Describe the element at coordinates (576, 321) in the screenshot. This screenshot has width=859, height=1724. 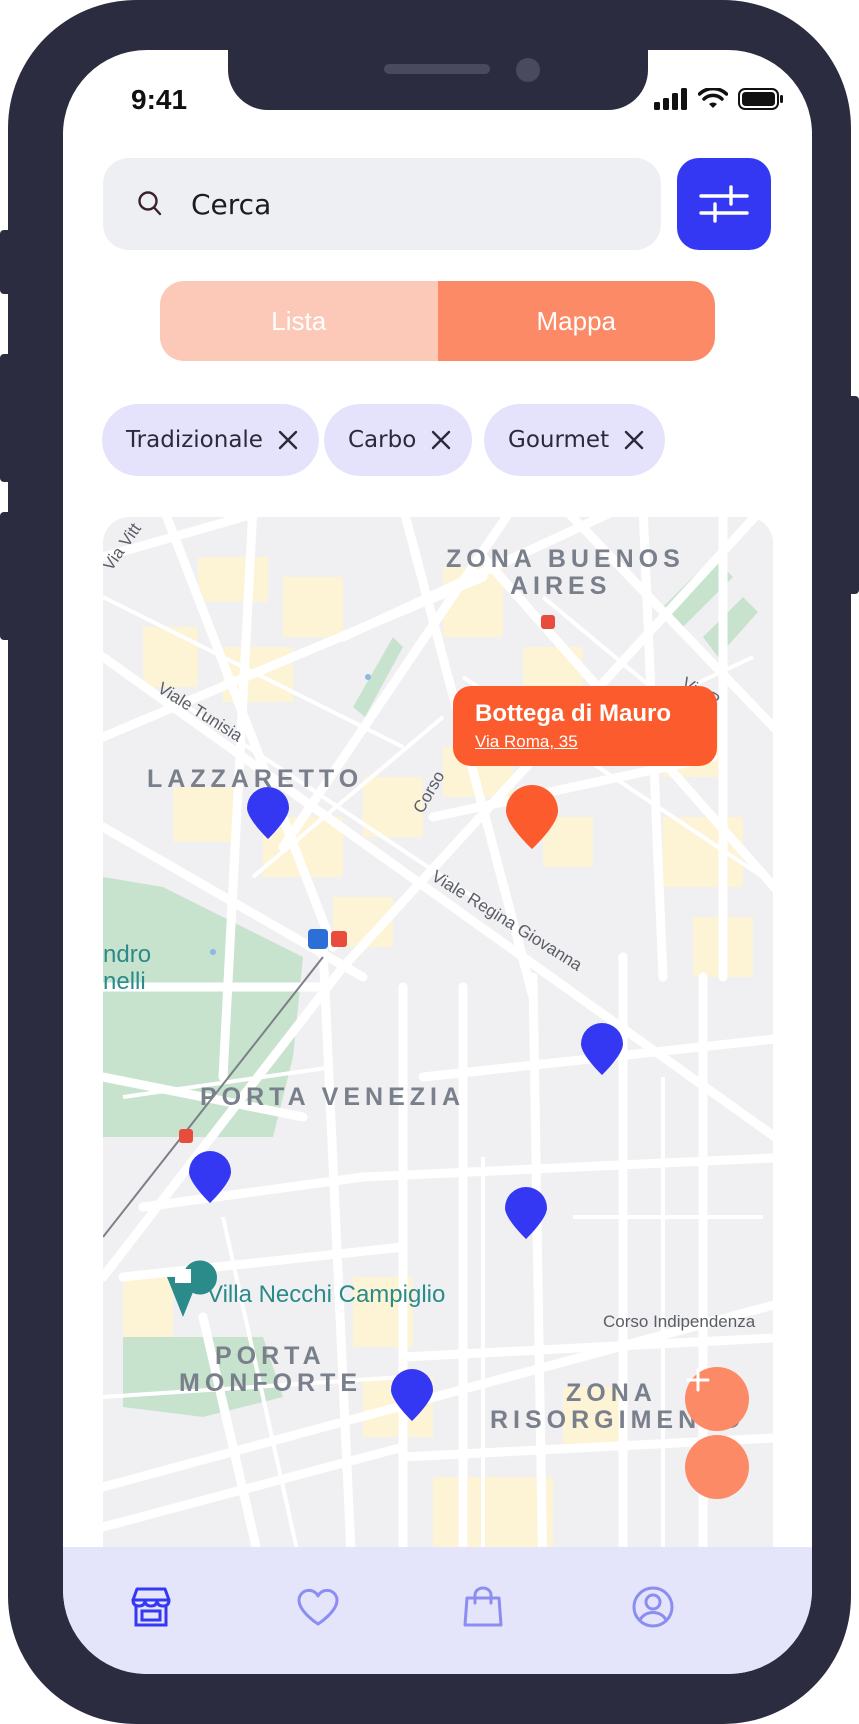
I see `toggle-mappa: Mappa` at that location.